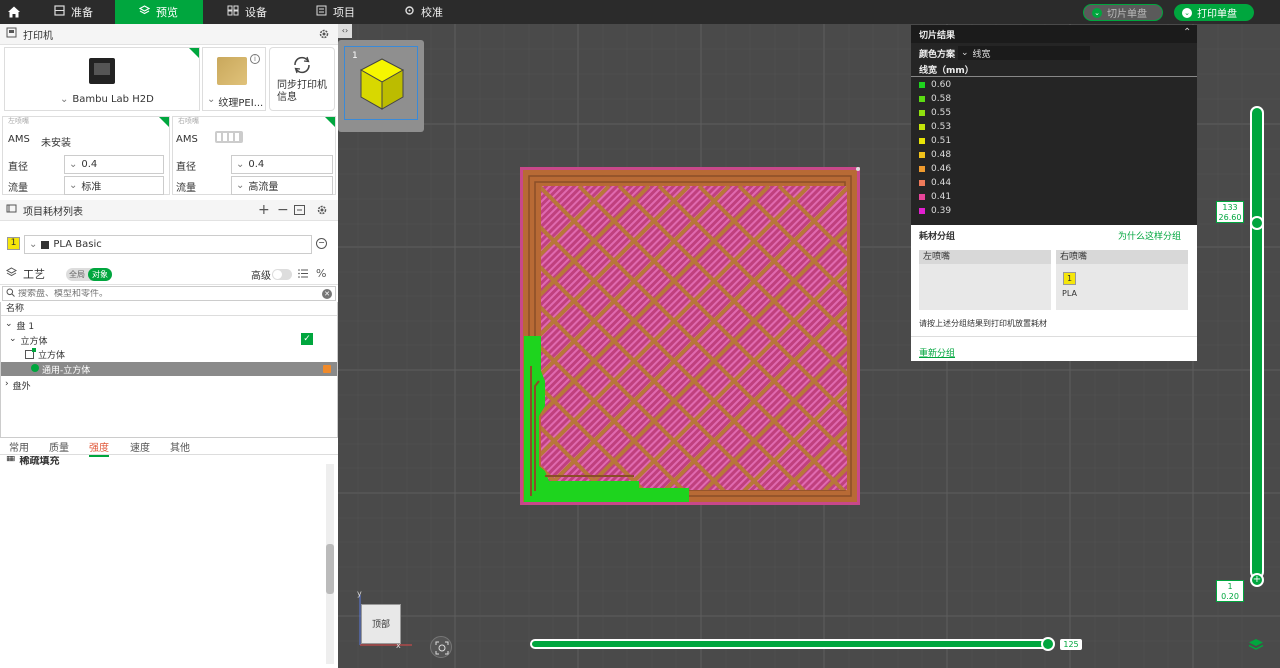  What do you see at coordinates (1127, 14) in the screenshot?
I see `slice-plate-label: 切片单盘` at bounding box center [1127, 14].